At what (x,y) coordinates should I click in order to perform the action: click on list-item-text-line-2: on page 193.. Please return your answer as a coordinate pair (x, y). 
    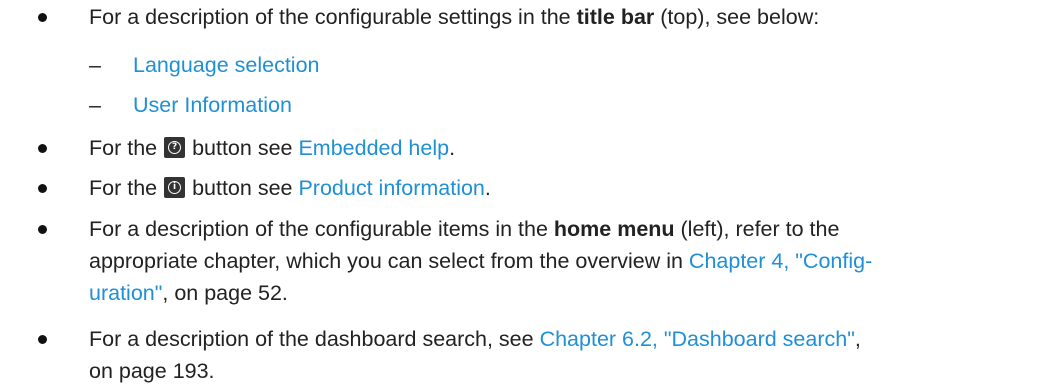
    Looking at the image, I should click on (554, 371).